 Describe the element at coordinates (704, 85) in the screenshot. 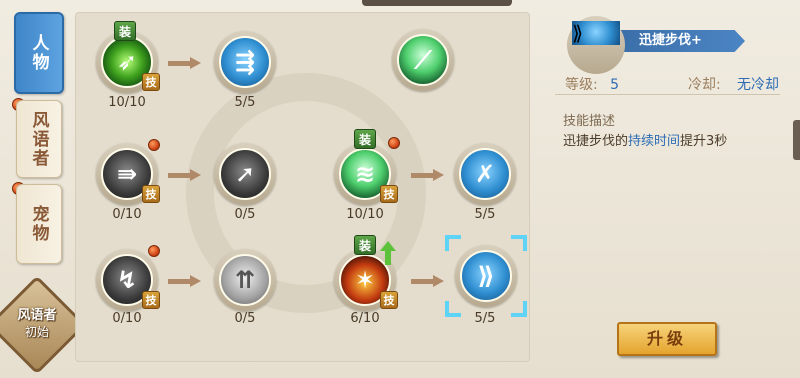

I see `cooldown-label: 冷却:` at that location.